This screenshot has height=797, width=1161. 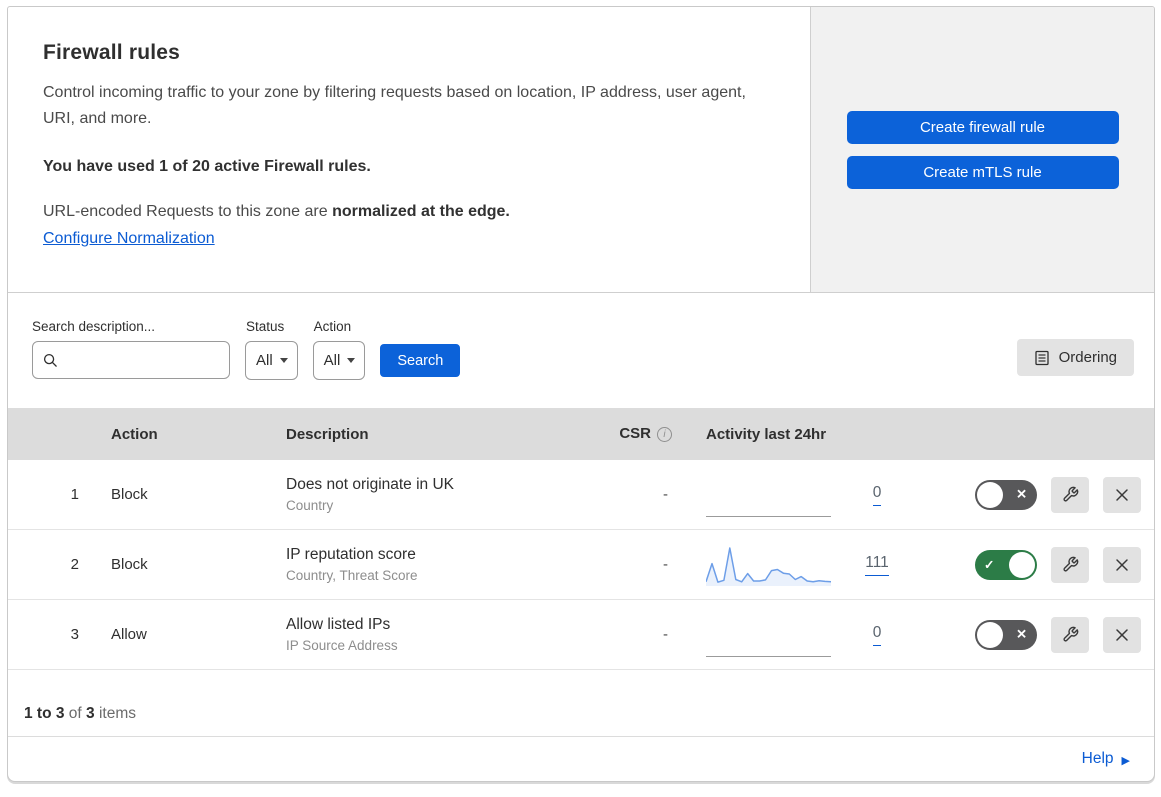 What do you see at coordinates (420, 360) in the screenshot?
I see `search-button: Search` at bounding box center [420, 360].